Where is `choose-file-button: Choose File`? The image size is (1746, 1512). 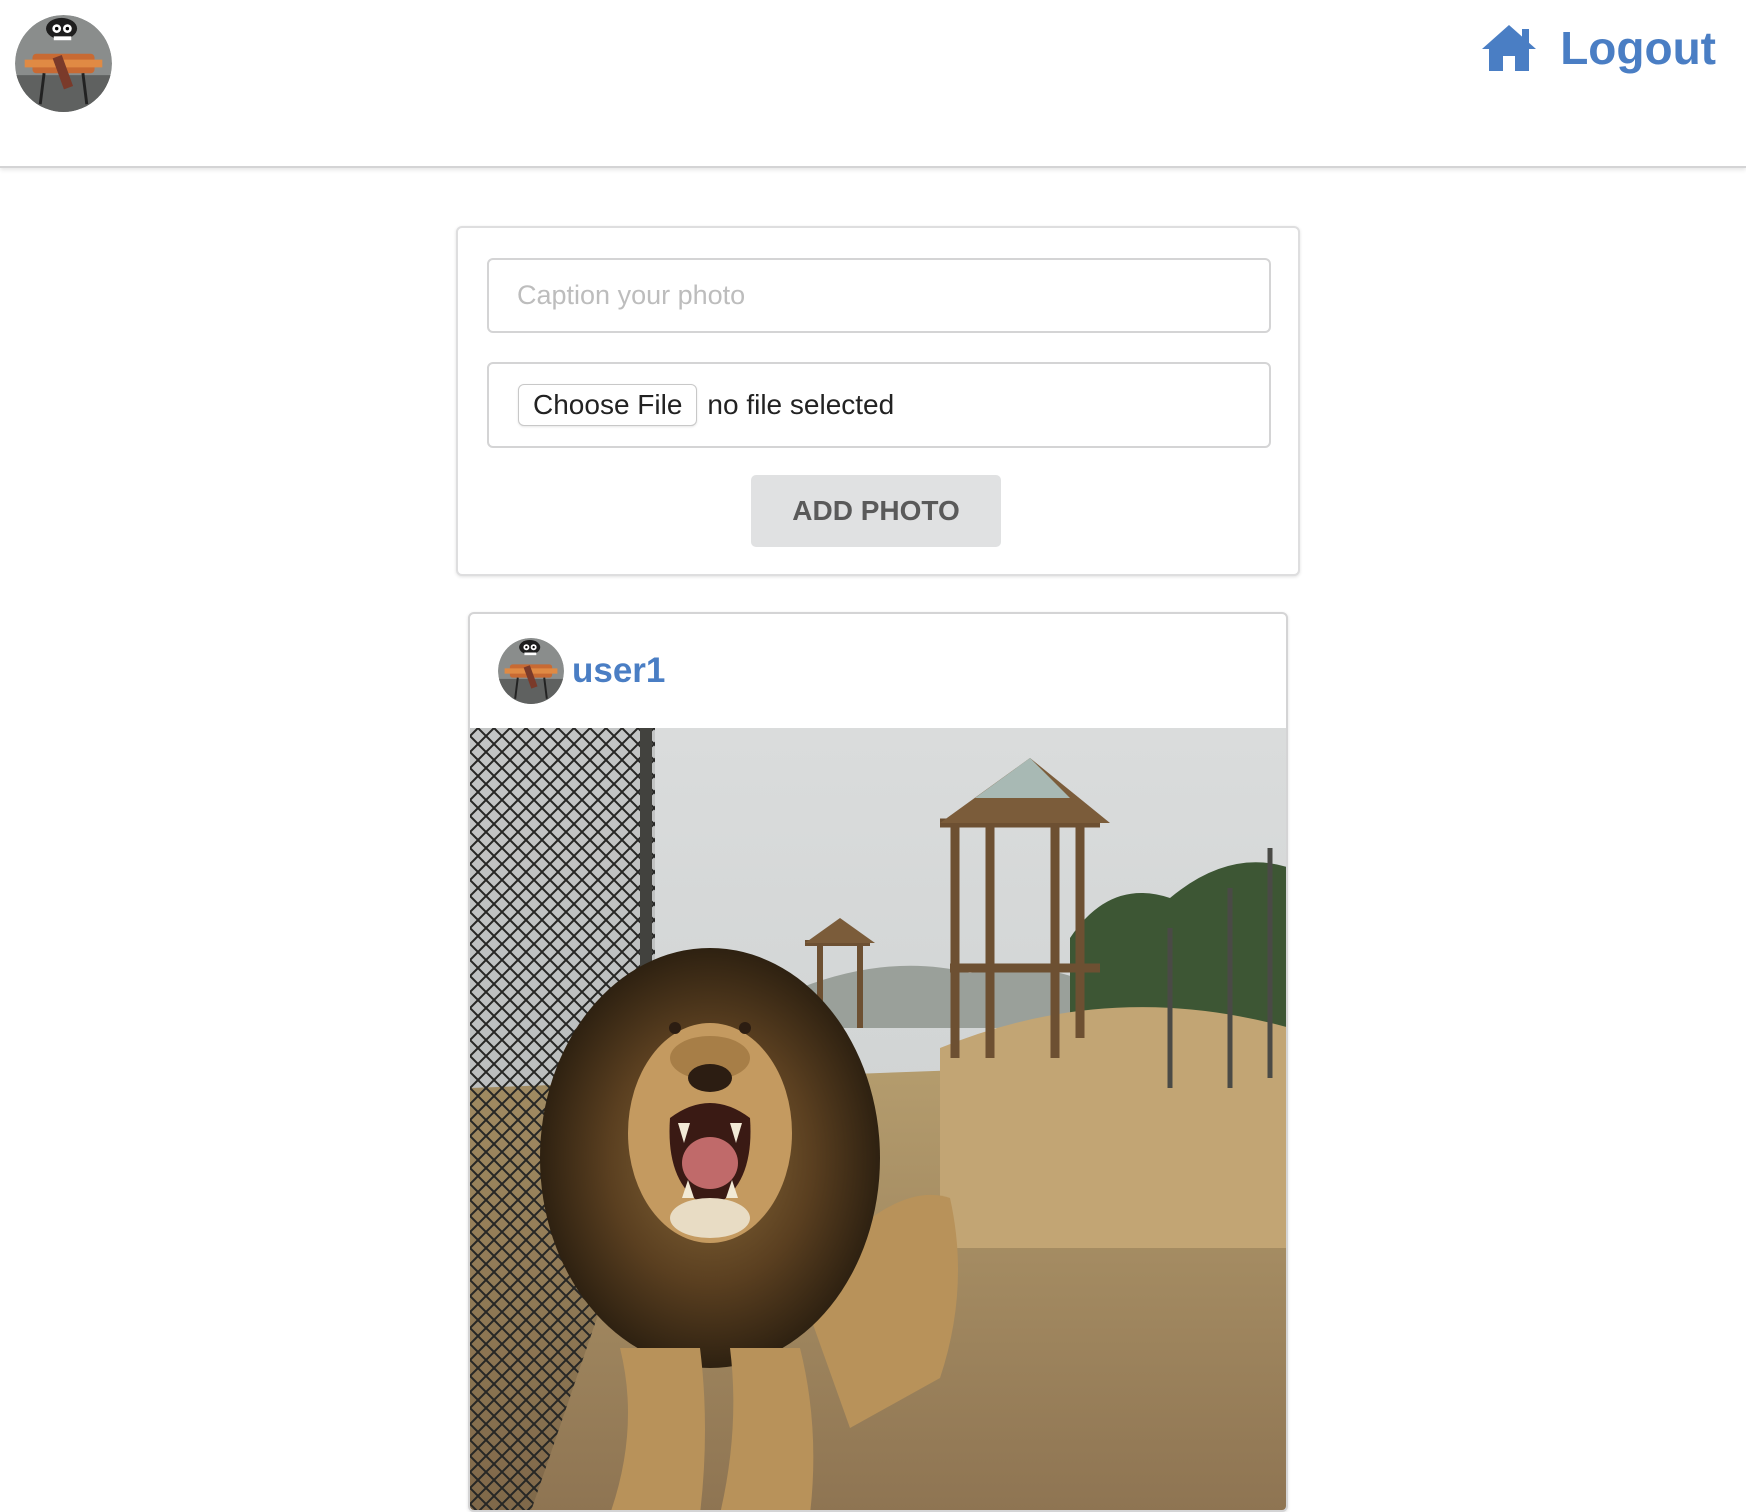
choose-file-button: Choose File is located at coordinates (608, 405).